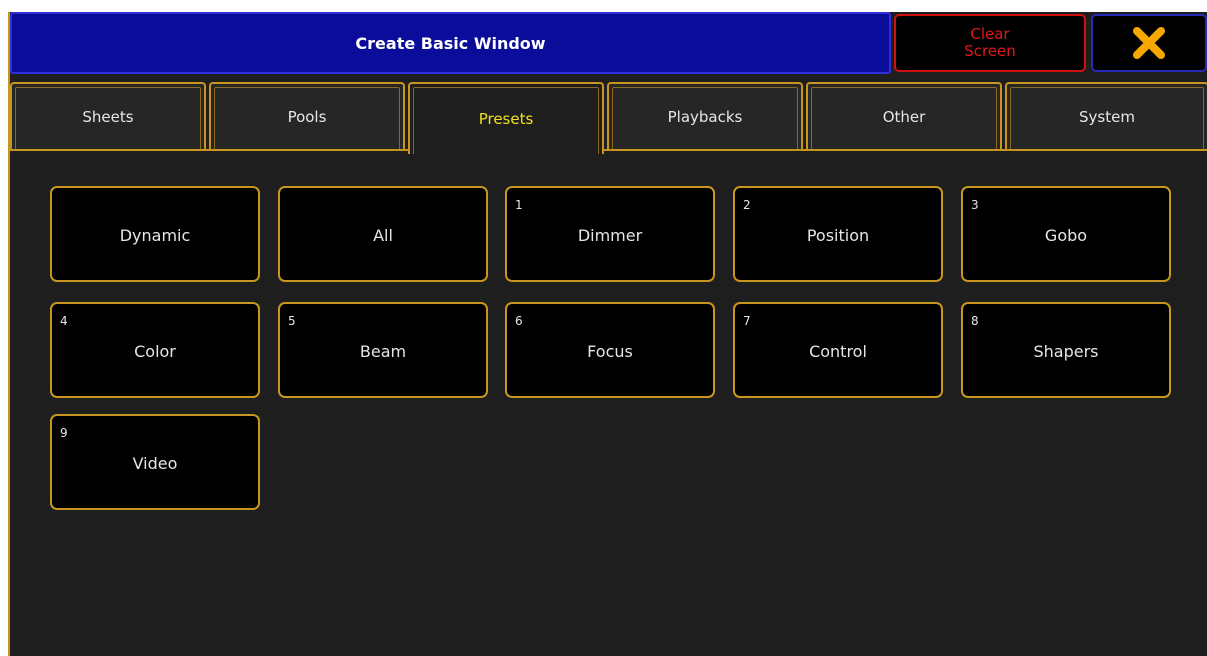 This screenshot has height=656, width=1207. I want to click on preset-number: 9, so click(64, 433).